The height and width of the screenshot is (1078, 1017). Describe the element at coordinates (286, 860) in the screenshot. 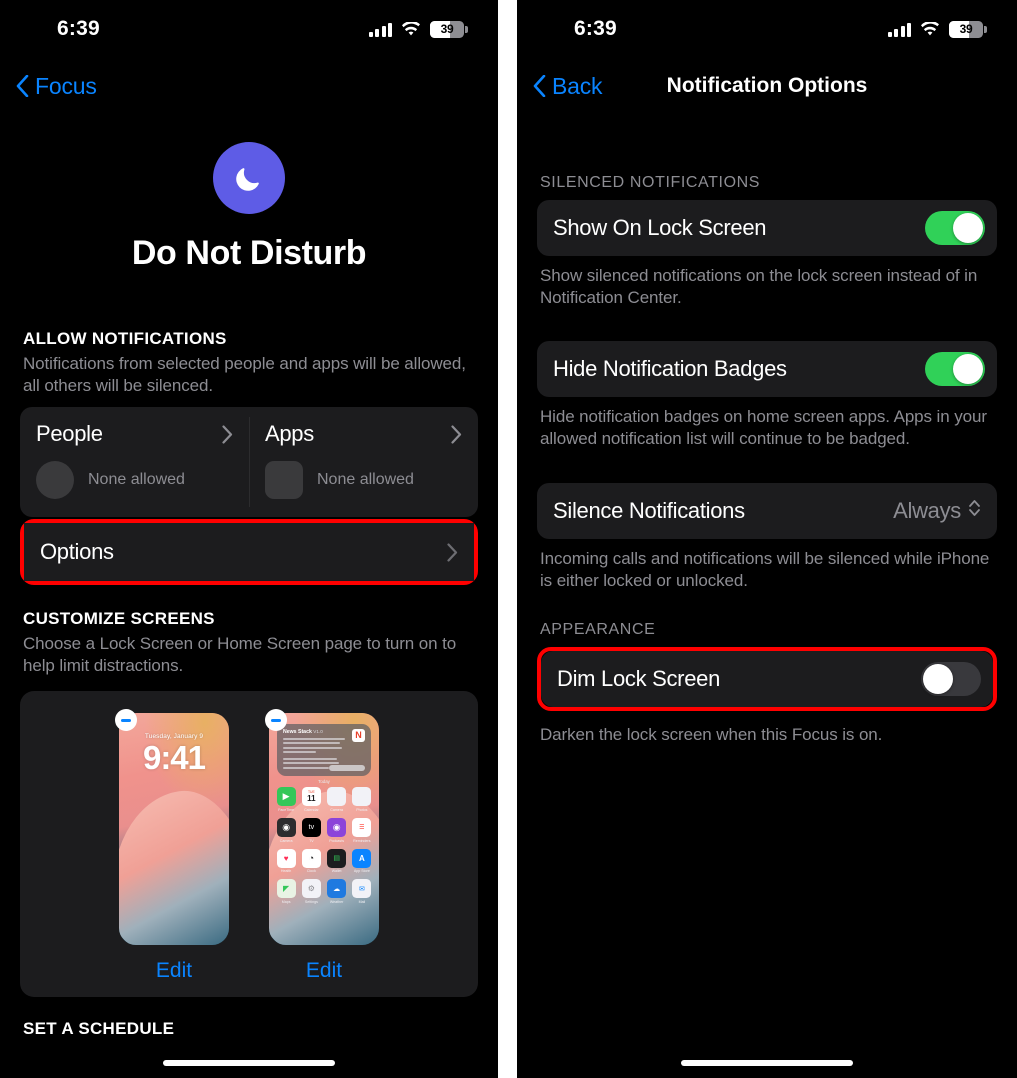

I see `app-icon-tile: ♥ Health` at that location.